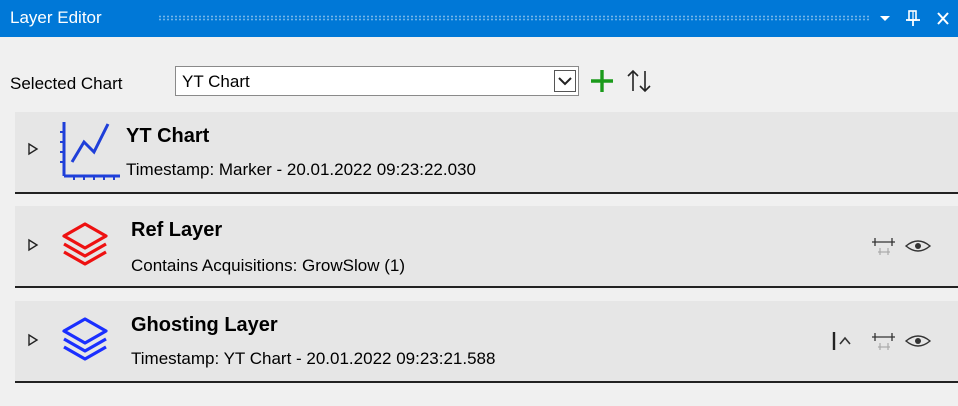  I want to click on title-bar: Layer Editor, so click(479, 18).